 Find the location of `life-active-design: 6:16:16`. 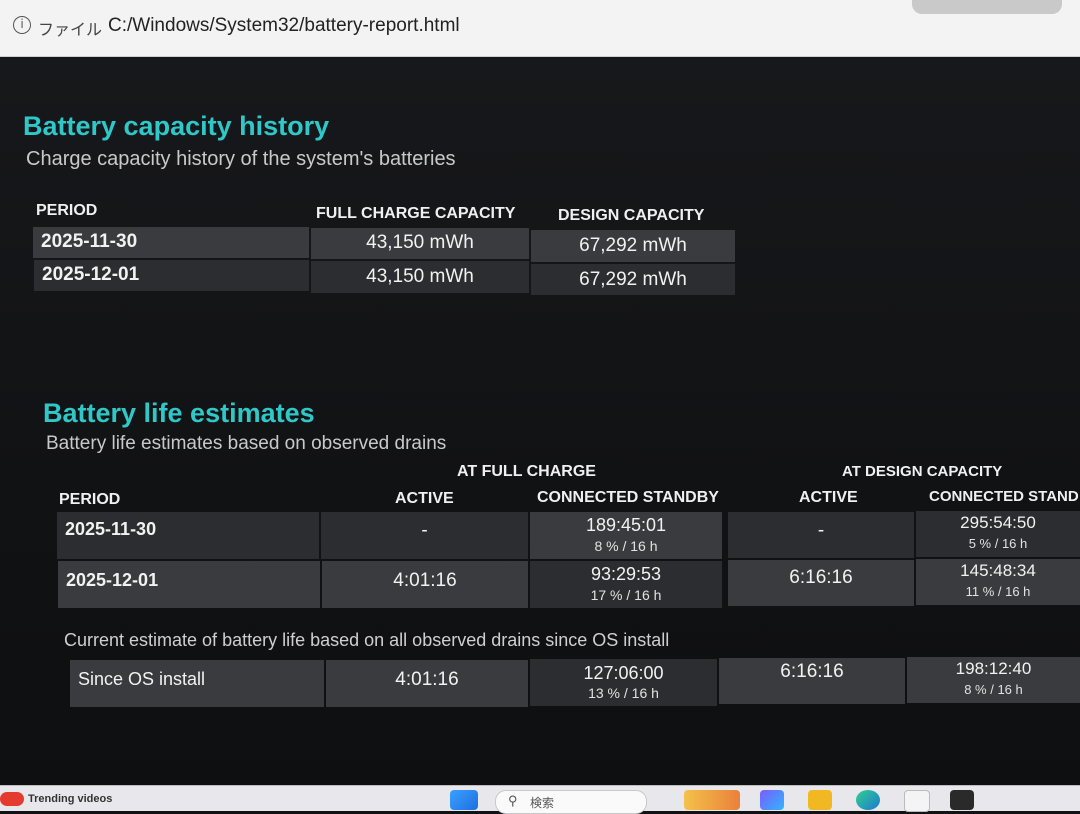

life-active-design: 6:16:16 is located at coordinates (821, 577).